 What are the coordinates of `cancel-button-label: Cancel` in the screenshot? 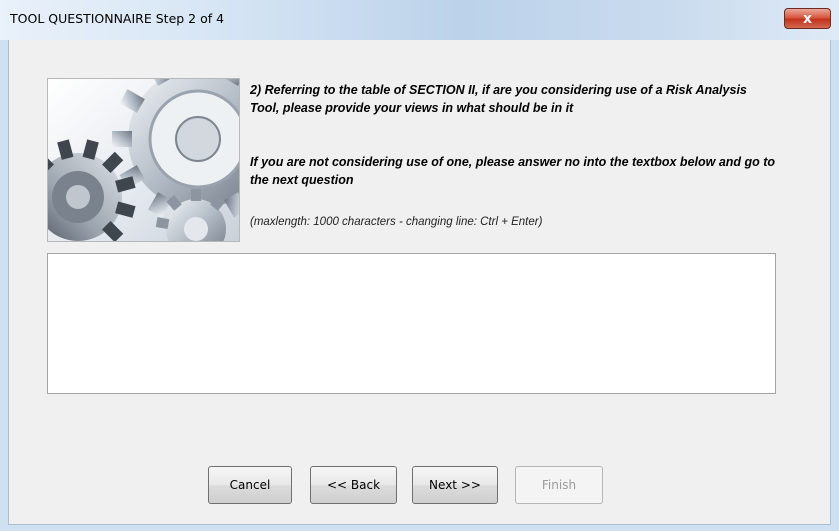 It's located at (250, 485).